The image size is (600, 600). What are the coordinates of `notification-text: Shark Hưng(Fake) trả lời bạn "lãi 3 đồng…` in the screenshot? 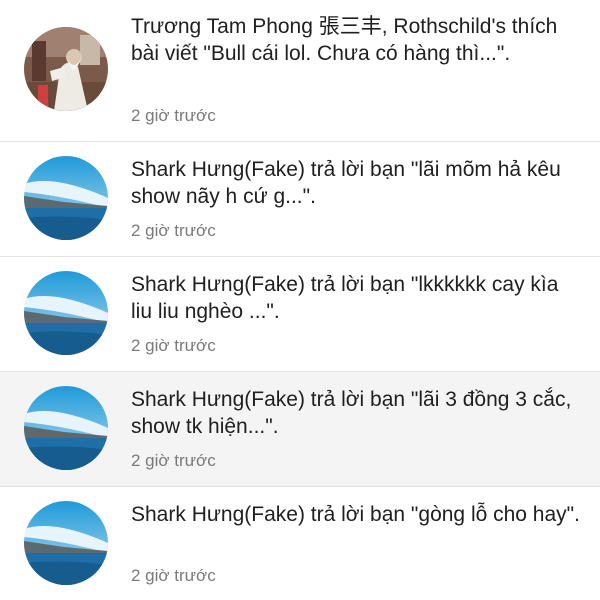 It's located at (351, 413).